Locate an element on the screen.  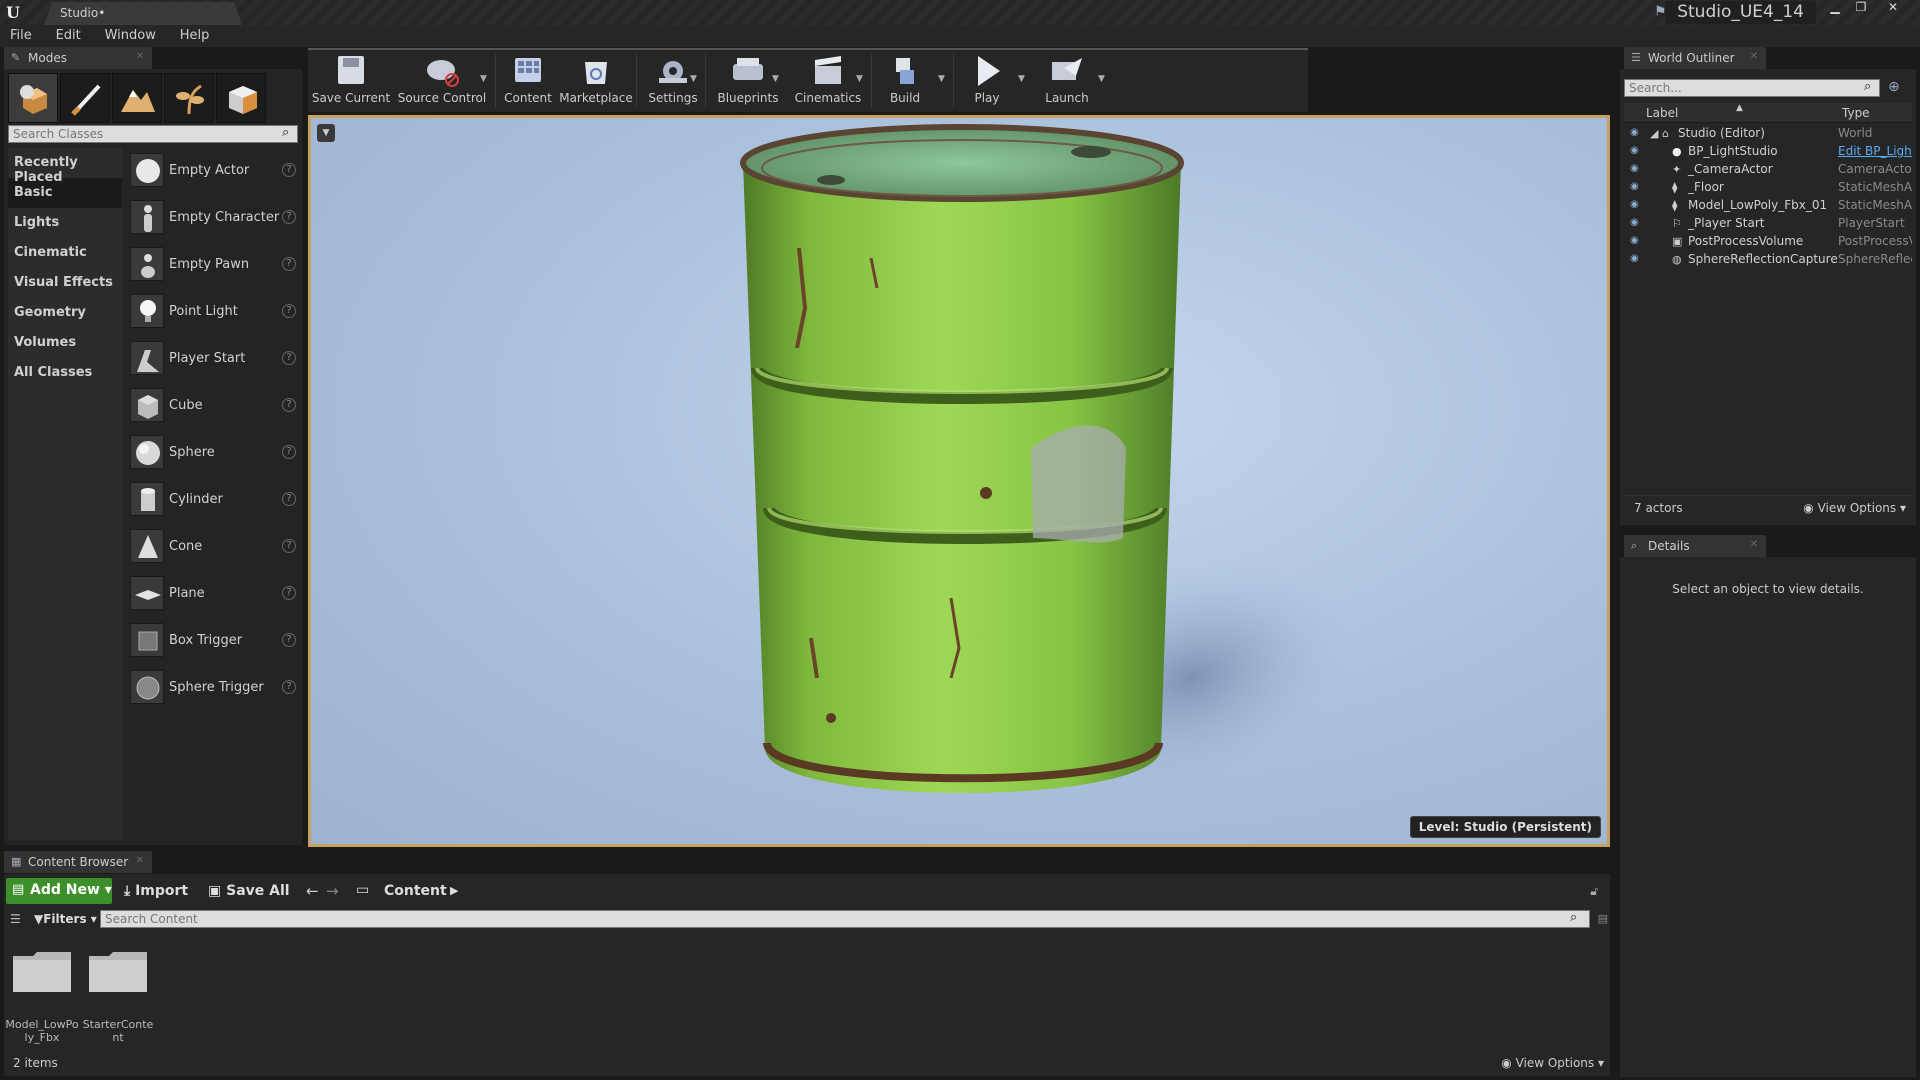
column-type: Type is located at coordinates (1856, 113).